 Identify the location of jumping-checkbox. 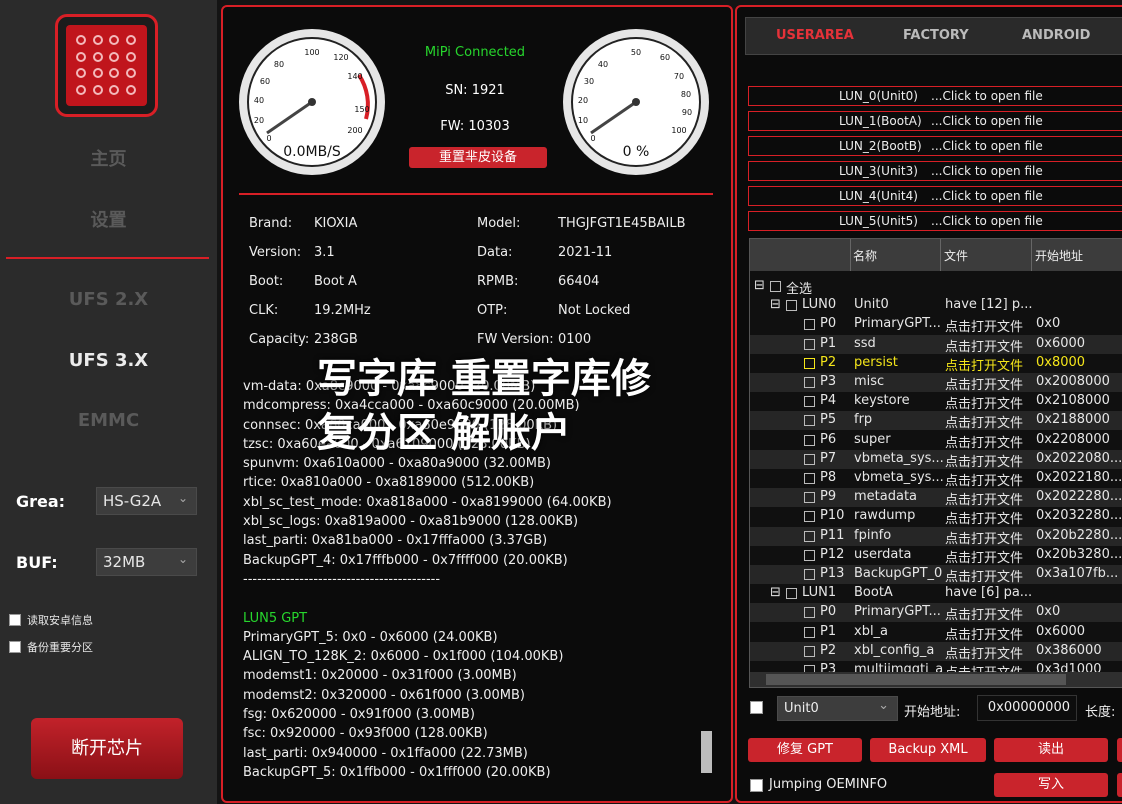
(756, 785).